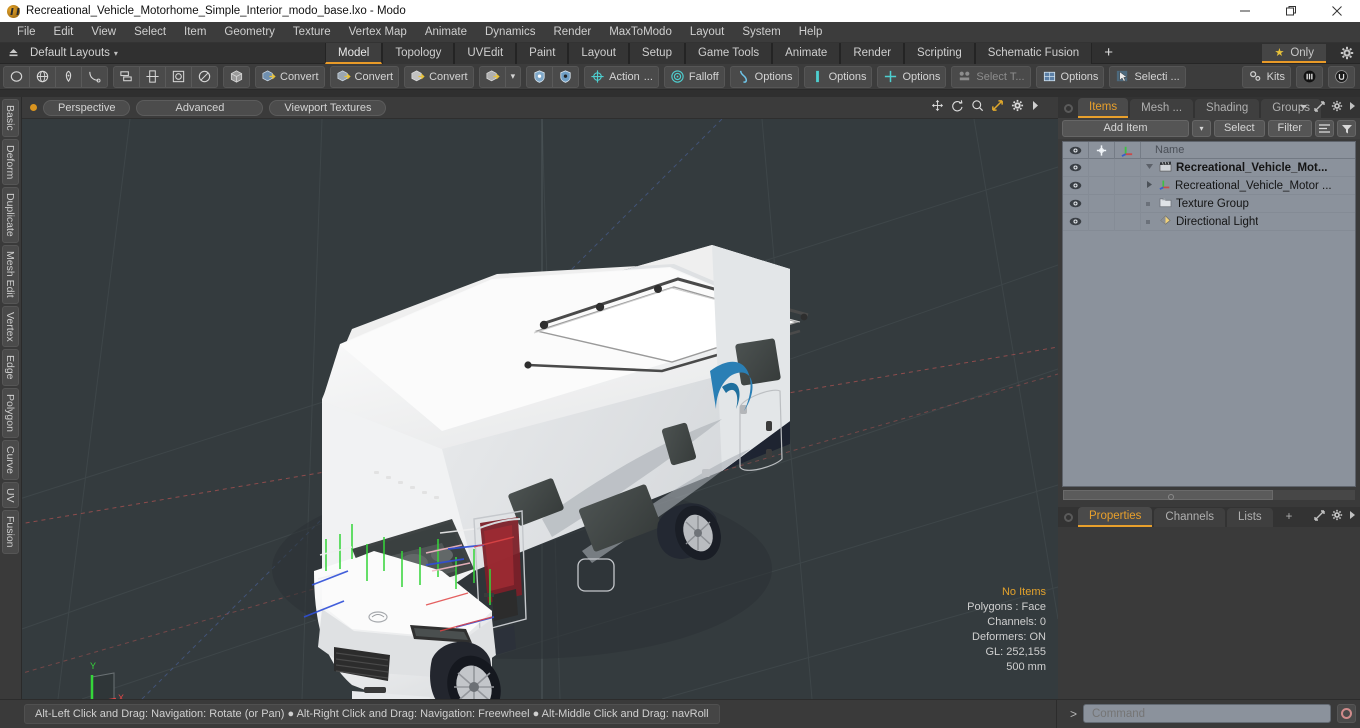 This screenshot has width=1360, height=728. Describe the element at coordinates (116, 53) in the screenshot. I see `chevron-down-icon: ▾` at that location.